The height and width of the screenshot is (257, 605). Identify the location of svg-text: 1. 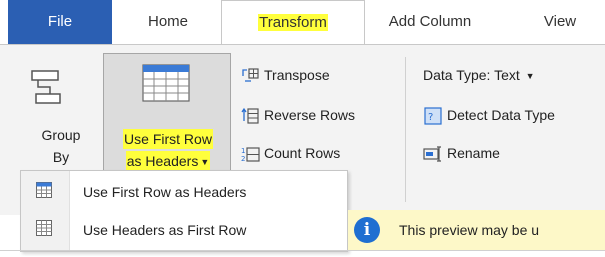
(243, 151).